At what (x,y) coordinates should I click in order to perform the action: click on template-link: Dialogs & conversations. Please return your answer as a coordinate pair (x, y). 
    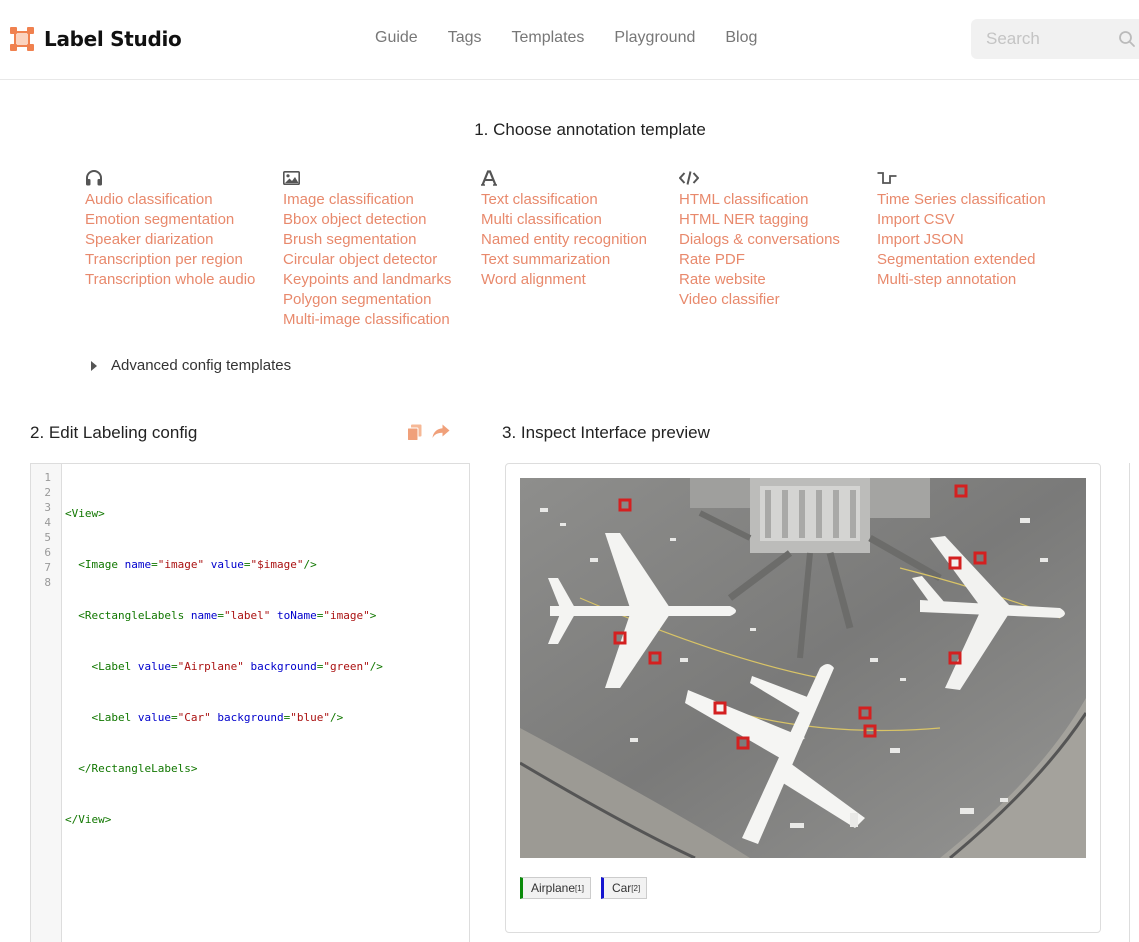
    Looking at the image, I should click on (778, 240).